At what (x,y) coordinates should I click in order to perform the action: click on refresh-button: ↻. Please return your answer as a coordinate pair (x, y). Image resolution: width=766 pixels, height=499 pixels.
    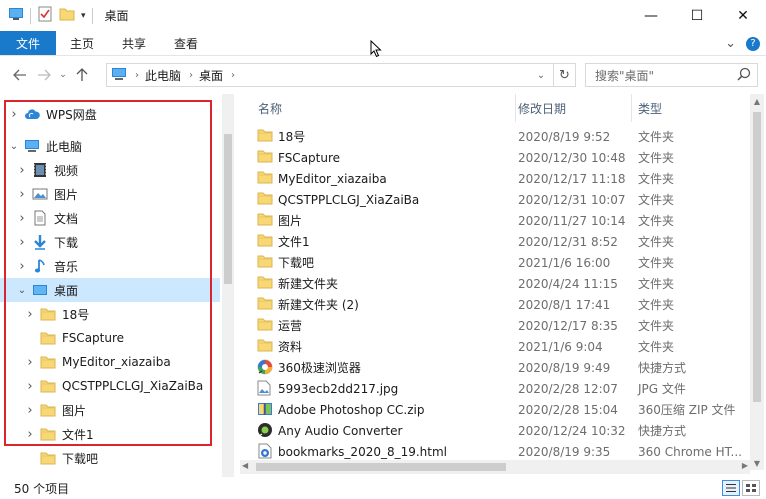
    Looking at the image, I should click on (564, 75).